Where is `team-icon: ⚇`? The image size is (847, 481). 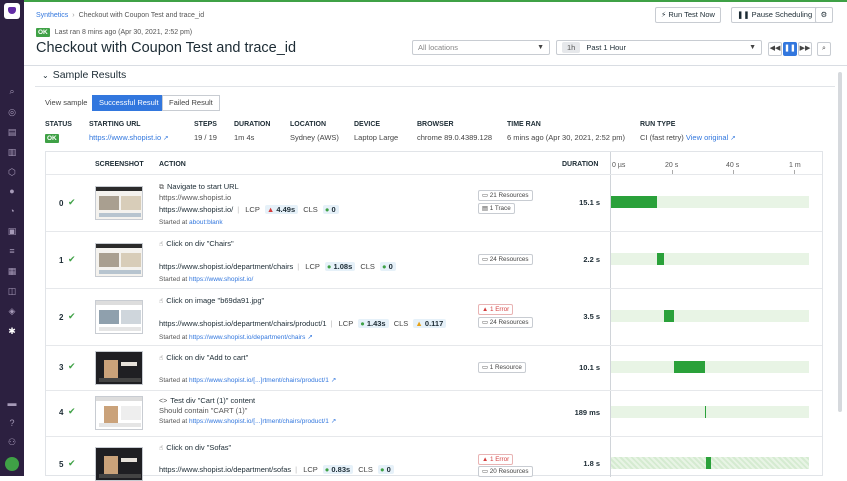
team-icon: ⚇ is located at coordinates (12, 442).